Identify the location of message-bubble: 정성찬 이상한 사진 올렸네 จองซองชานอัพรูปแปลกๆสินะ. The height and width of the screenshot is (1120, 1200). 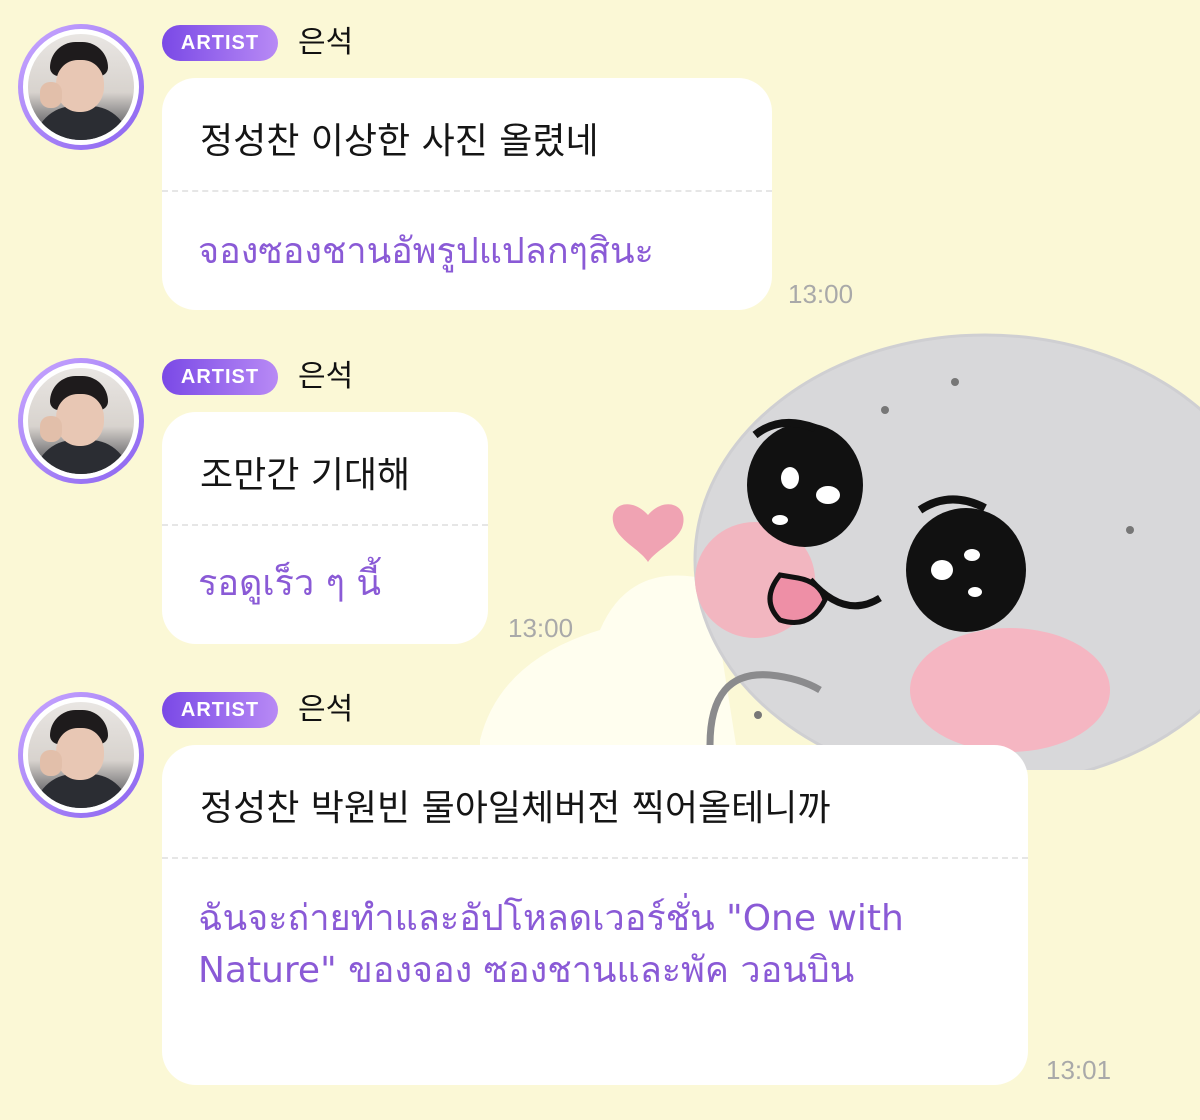
(467, 194).